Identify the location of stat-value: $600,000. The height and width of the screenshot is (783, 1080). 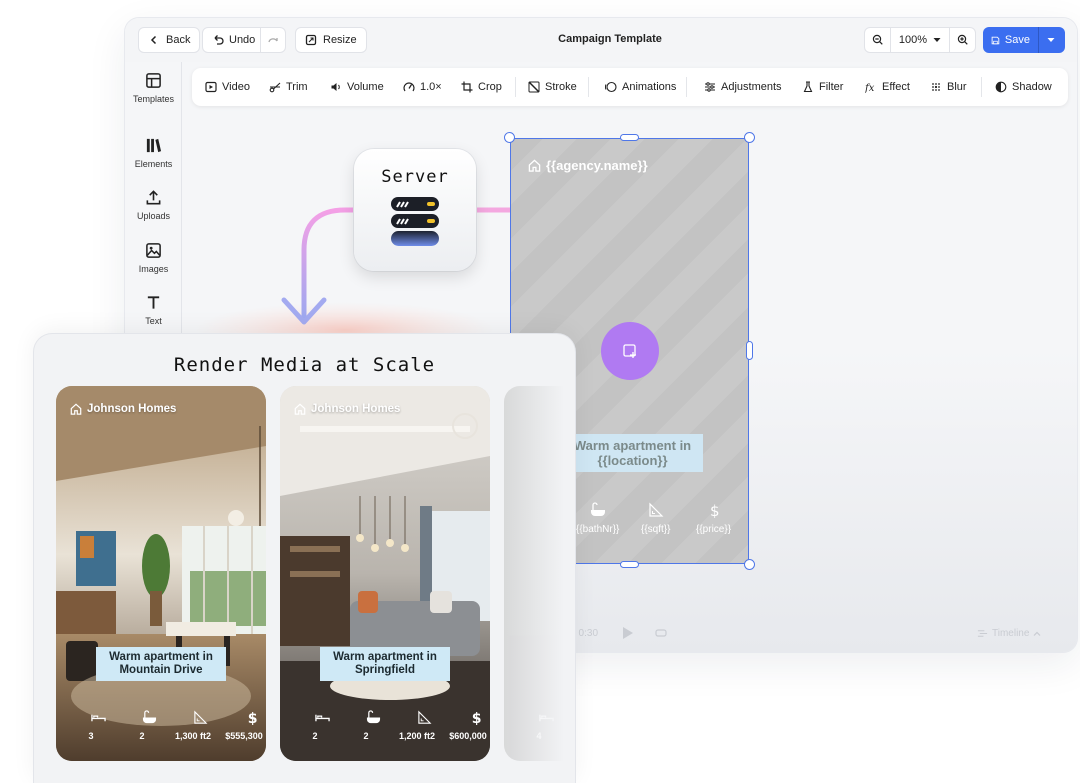
(468, 736).